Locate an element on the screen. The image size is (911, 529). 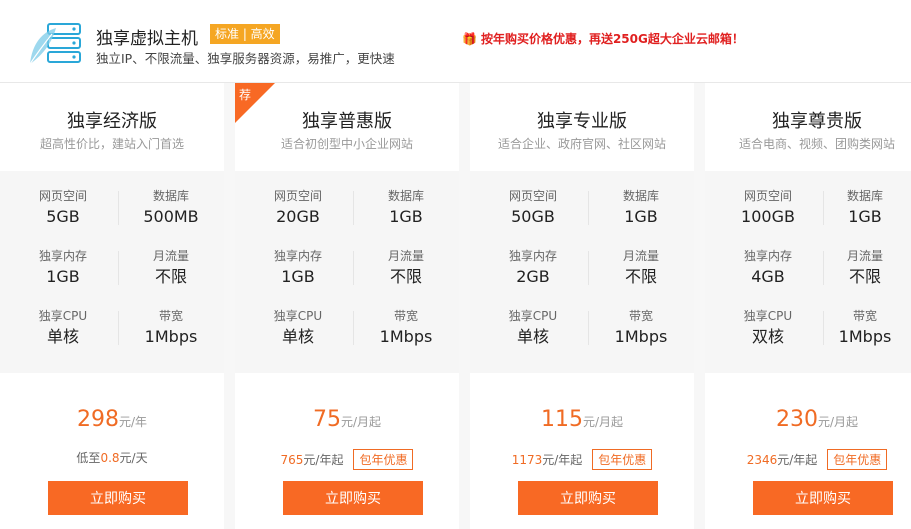
gift-icon: 🎁 is located at coordinates (469, 39).